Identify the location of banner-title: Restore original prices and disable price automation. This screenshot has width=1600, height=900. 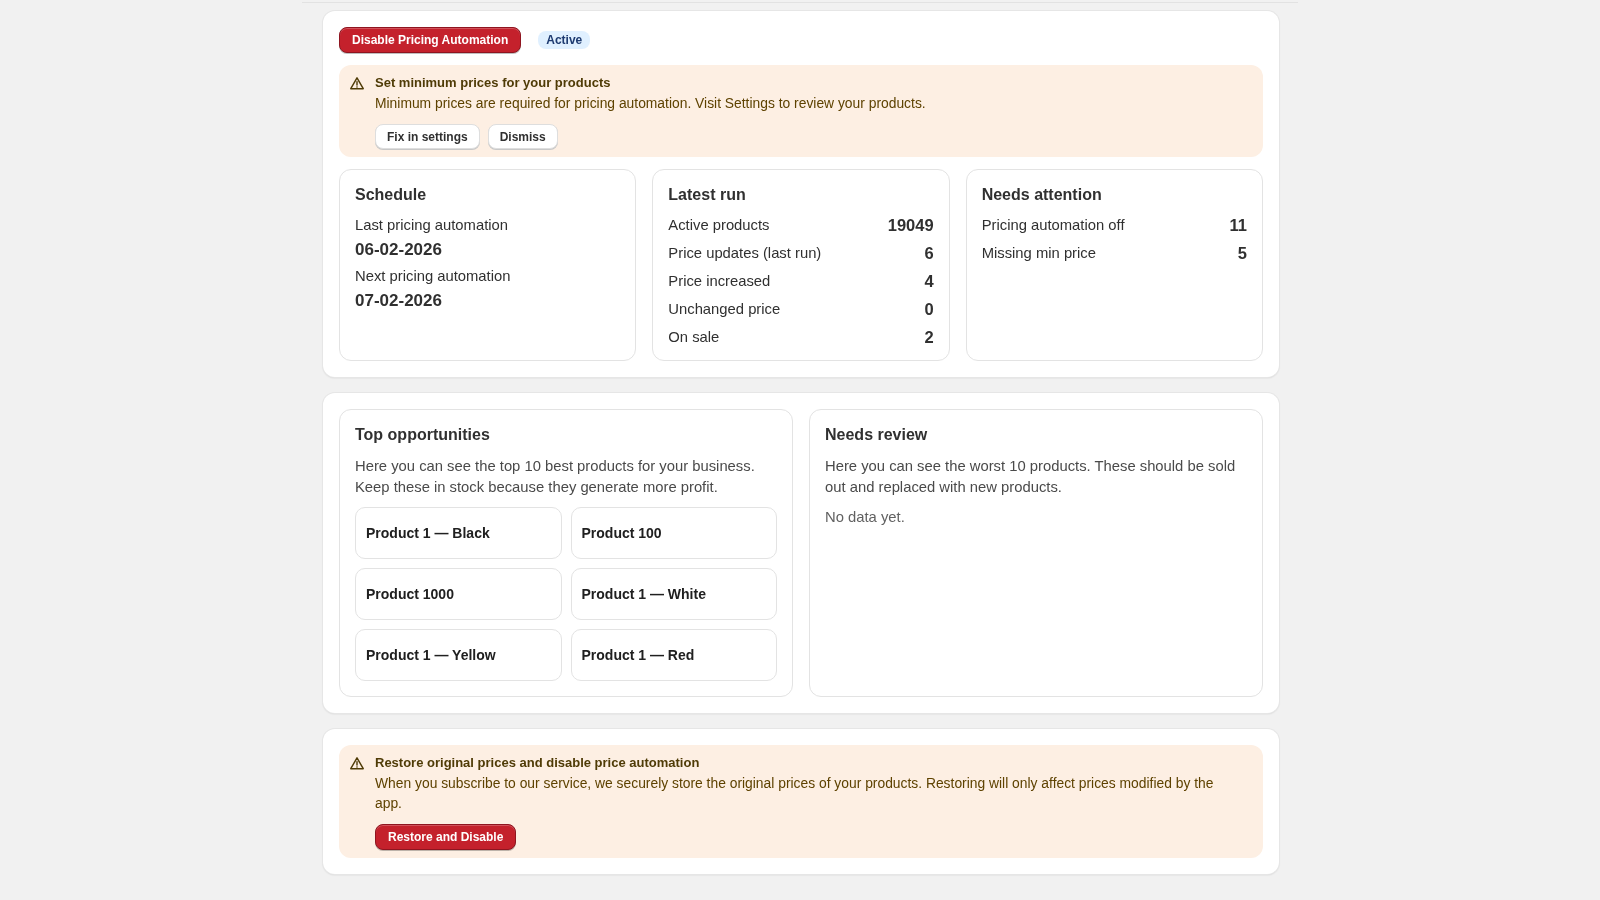
(538, 763).